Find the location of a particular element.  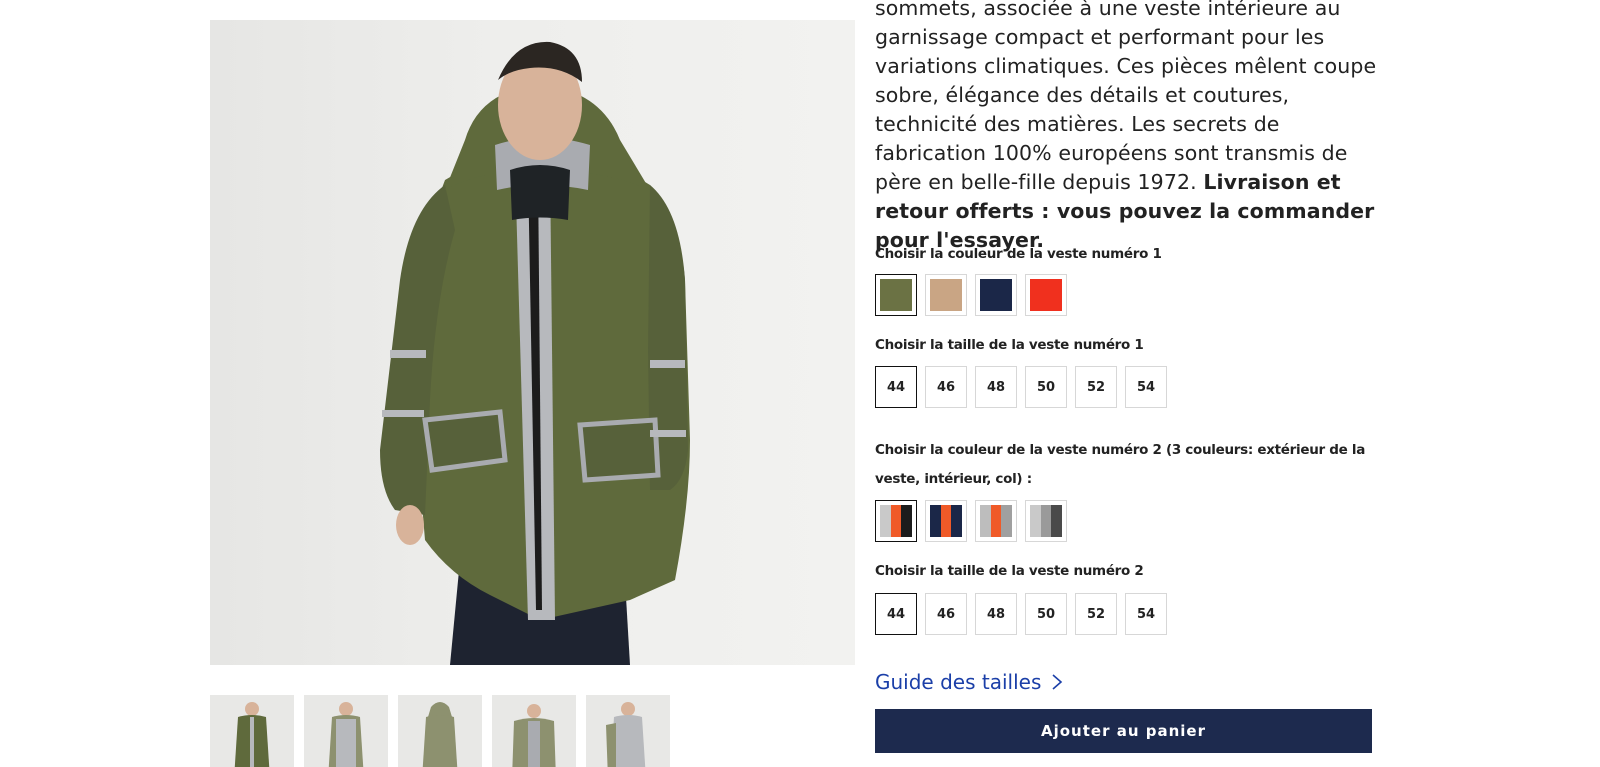

jacket2-size-label: Choisir la taille de la veste numéro 2 is located at coordinates (1009, 571).